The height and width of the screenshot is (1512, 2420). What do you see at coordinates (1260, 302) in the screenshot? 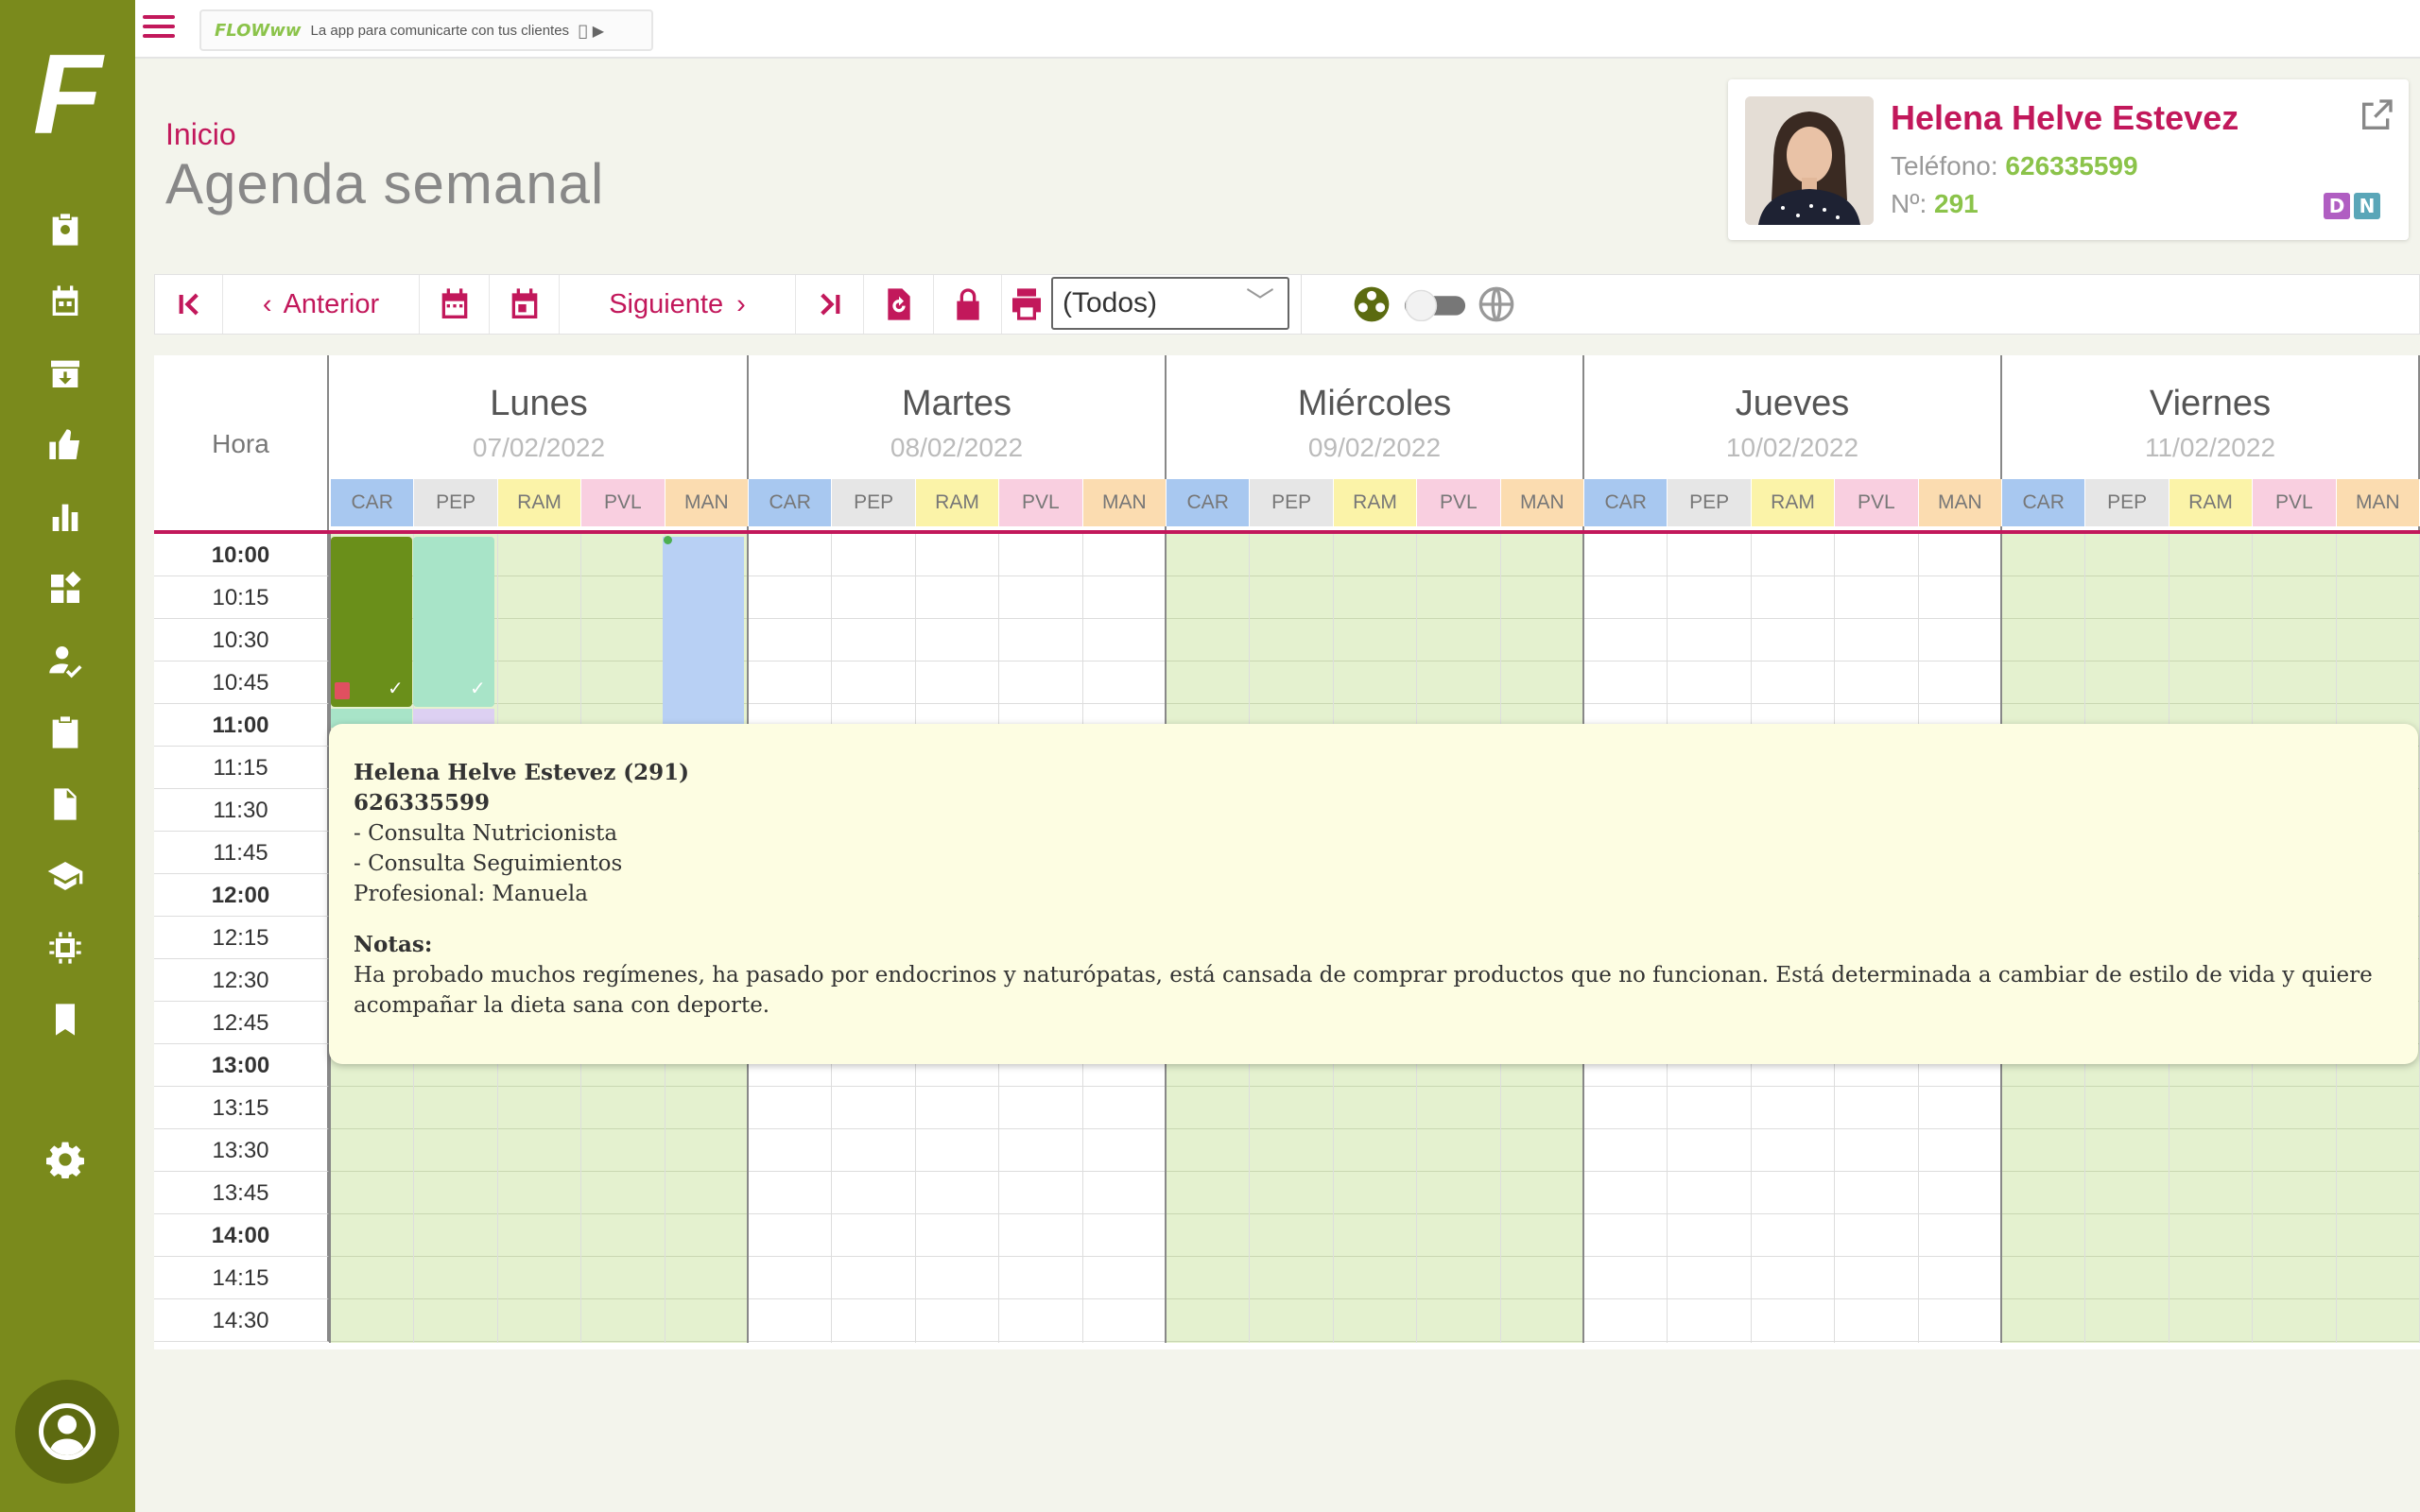
I see `chevron-down-icon: ﹀` at bounding box center [1260, 302].